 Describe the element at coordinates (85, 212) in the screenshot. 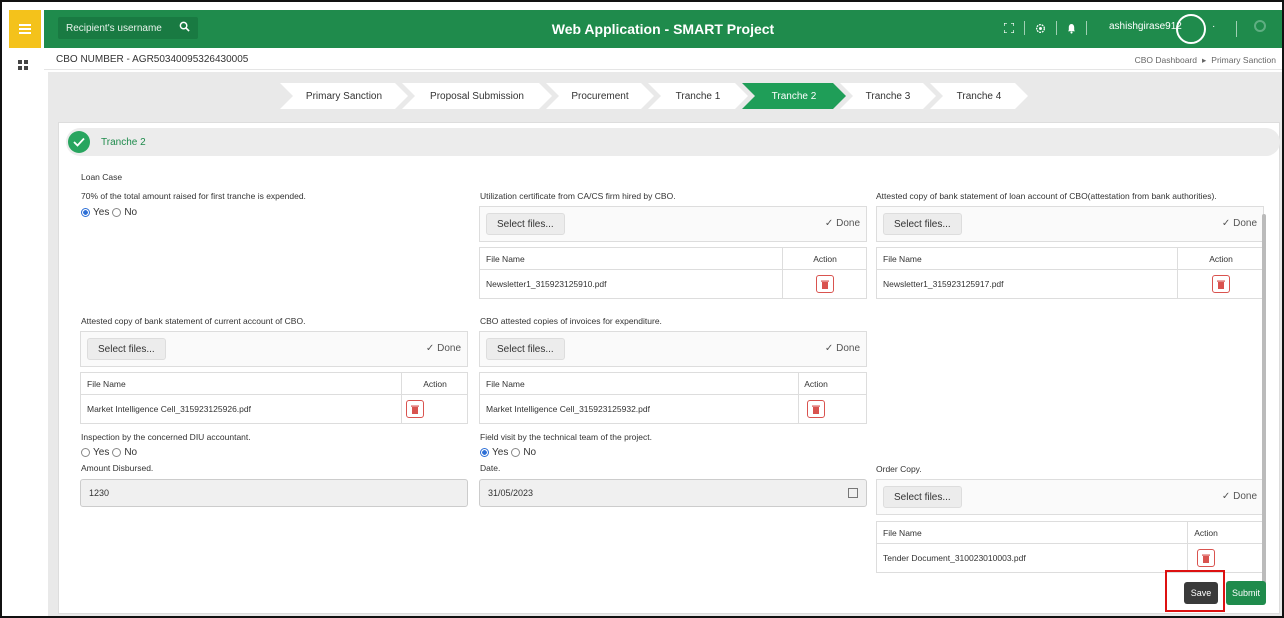

I see `expended-yes-radio` at that location.